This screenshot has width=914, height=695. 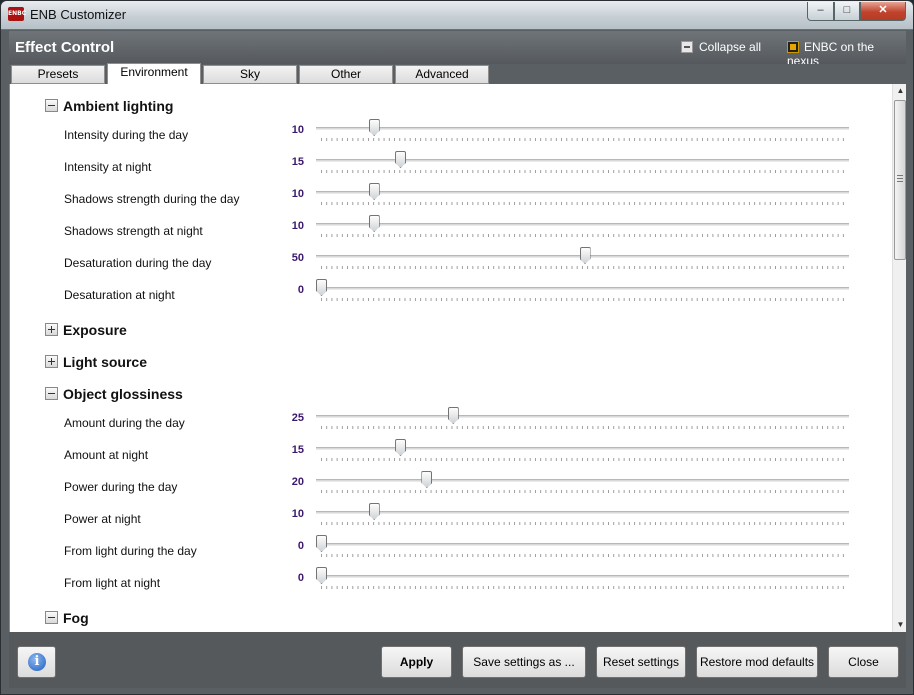 I want to click on tab-advanced: Advanced, so click(x=442, y=74).